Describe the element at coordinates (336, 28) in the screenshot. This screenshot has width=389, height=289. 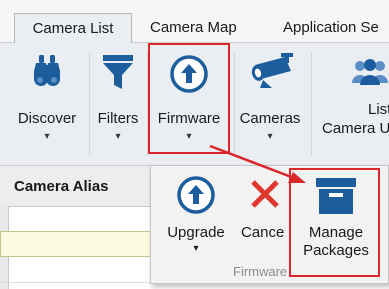
I see `tab-application-settings: Application Se` at that location.